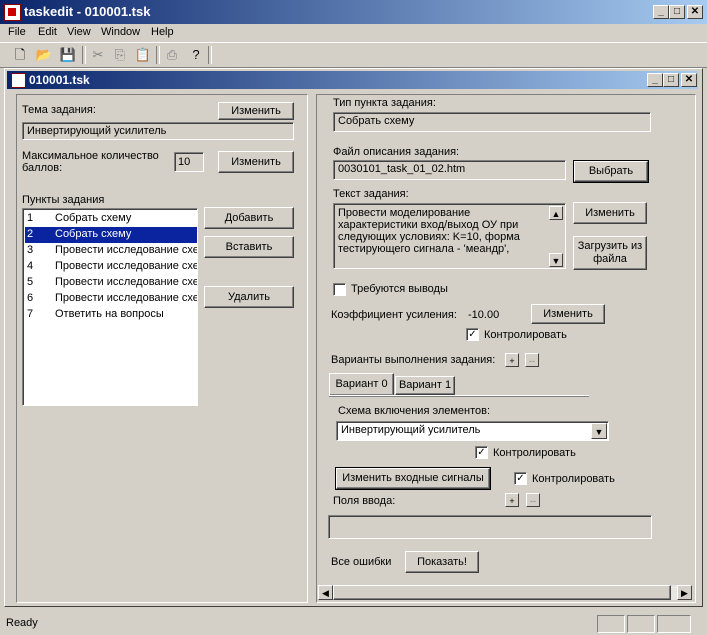  What do you see at coordinates (353, 624) in the screenshot?
I see `status-bar: Ready` at bounding box center [353, 624].